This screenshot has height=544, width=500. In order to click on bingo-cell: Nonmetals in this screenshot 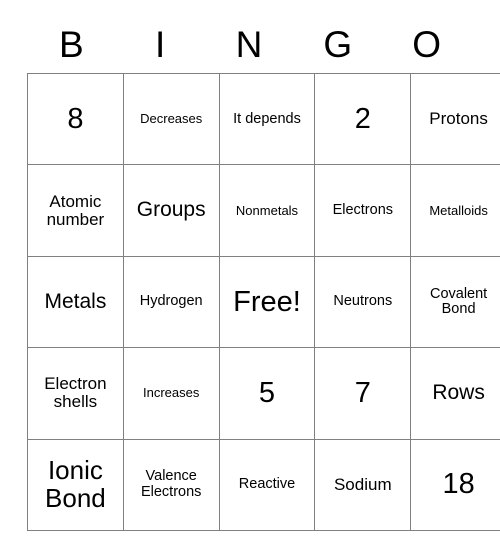, I will do `click(267, 210)`.